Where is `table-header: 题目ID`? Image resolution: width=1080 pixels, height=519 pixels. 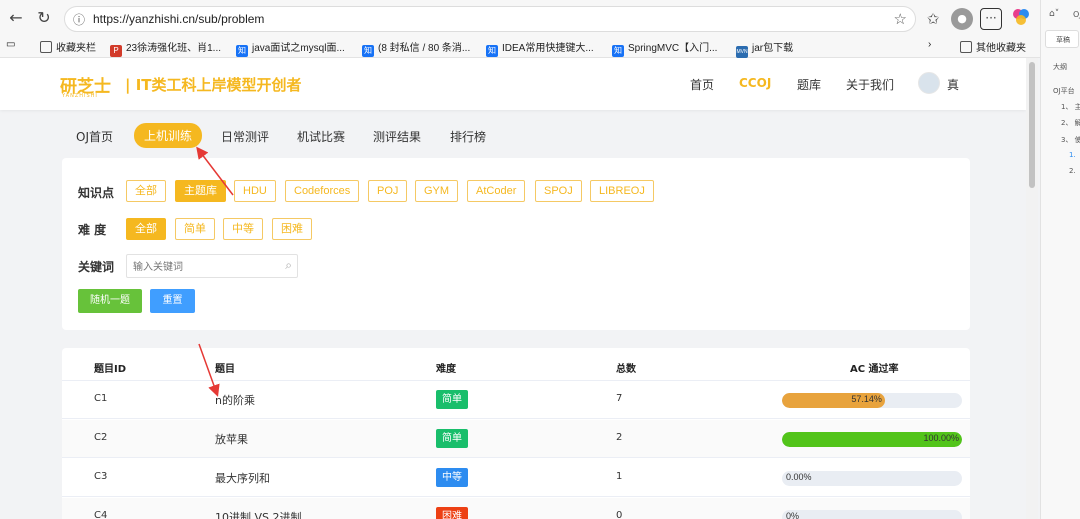
table-header: 题目ID is located at coordinates (110, 369).